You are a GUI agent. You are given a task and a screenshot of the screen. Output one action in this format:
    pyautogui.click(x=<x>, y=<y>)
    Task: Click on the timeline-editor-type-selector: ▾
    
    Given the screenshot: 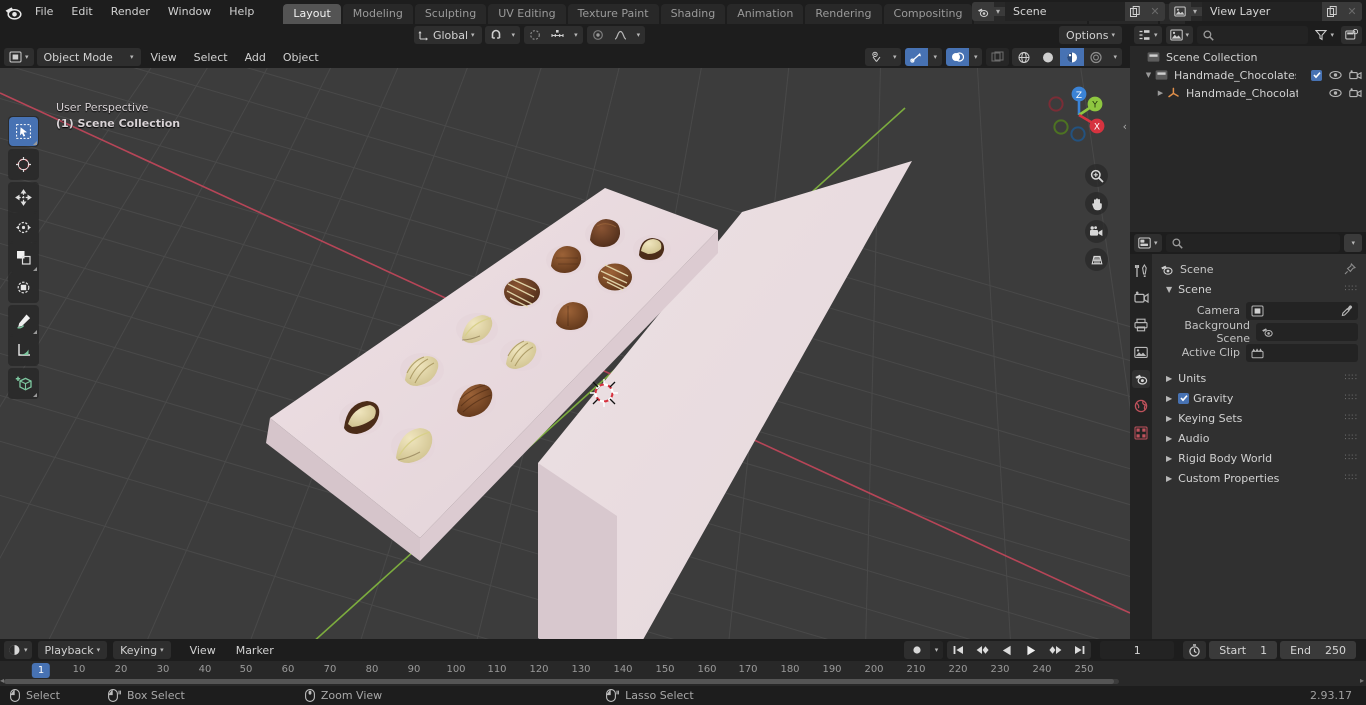 What is the action you would take?
    pyautogui.click(x=18, y=650)
    